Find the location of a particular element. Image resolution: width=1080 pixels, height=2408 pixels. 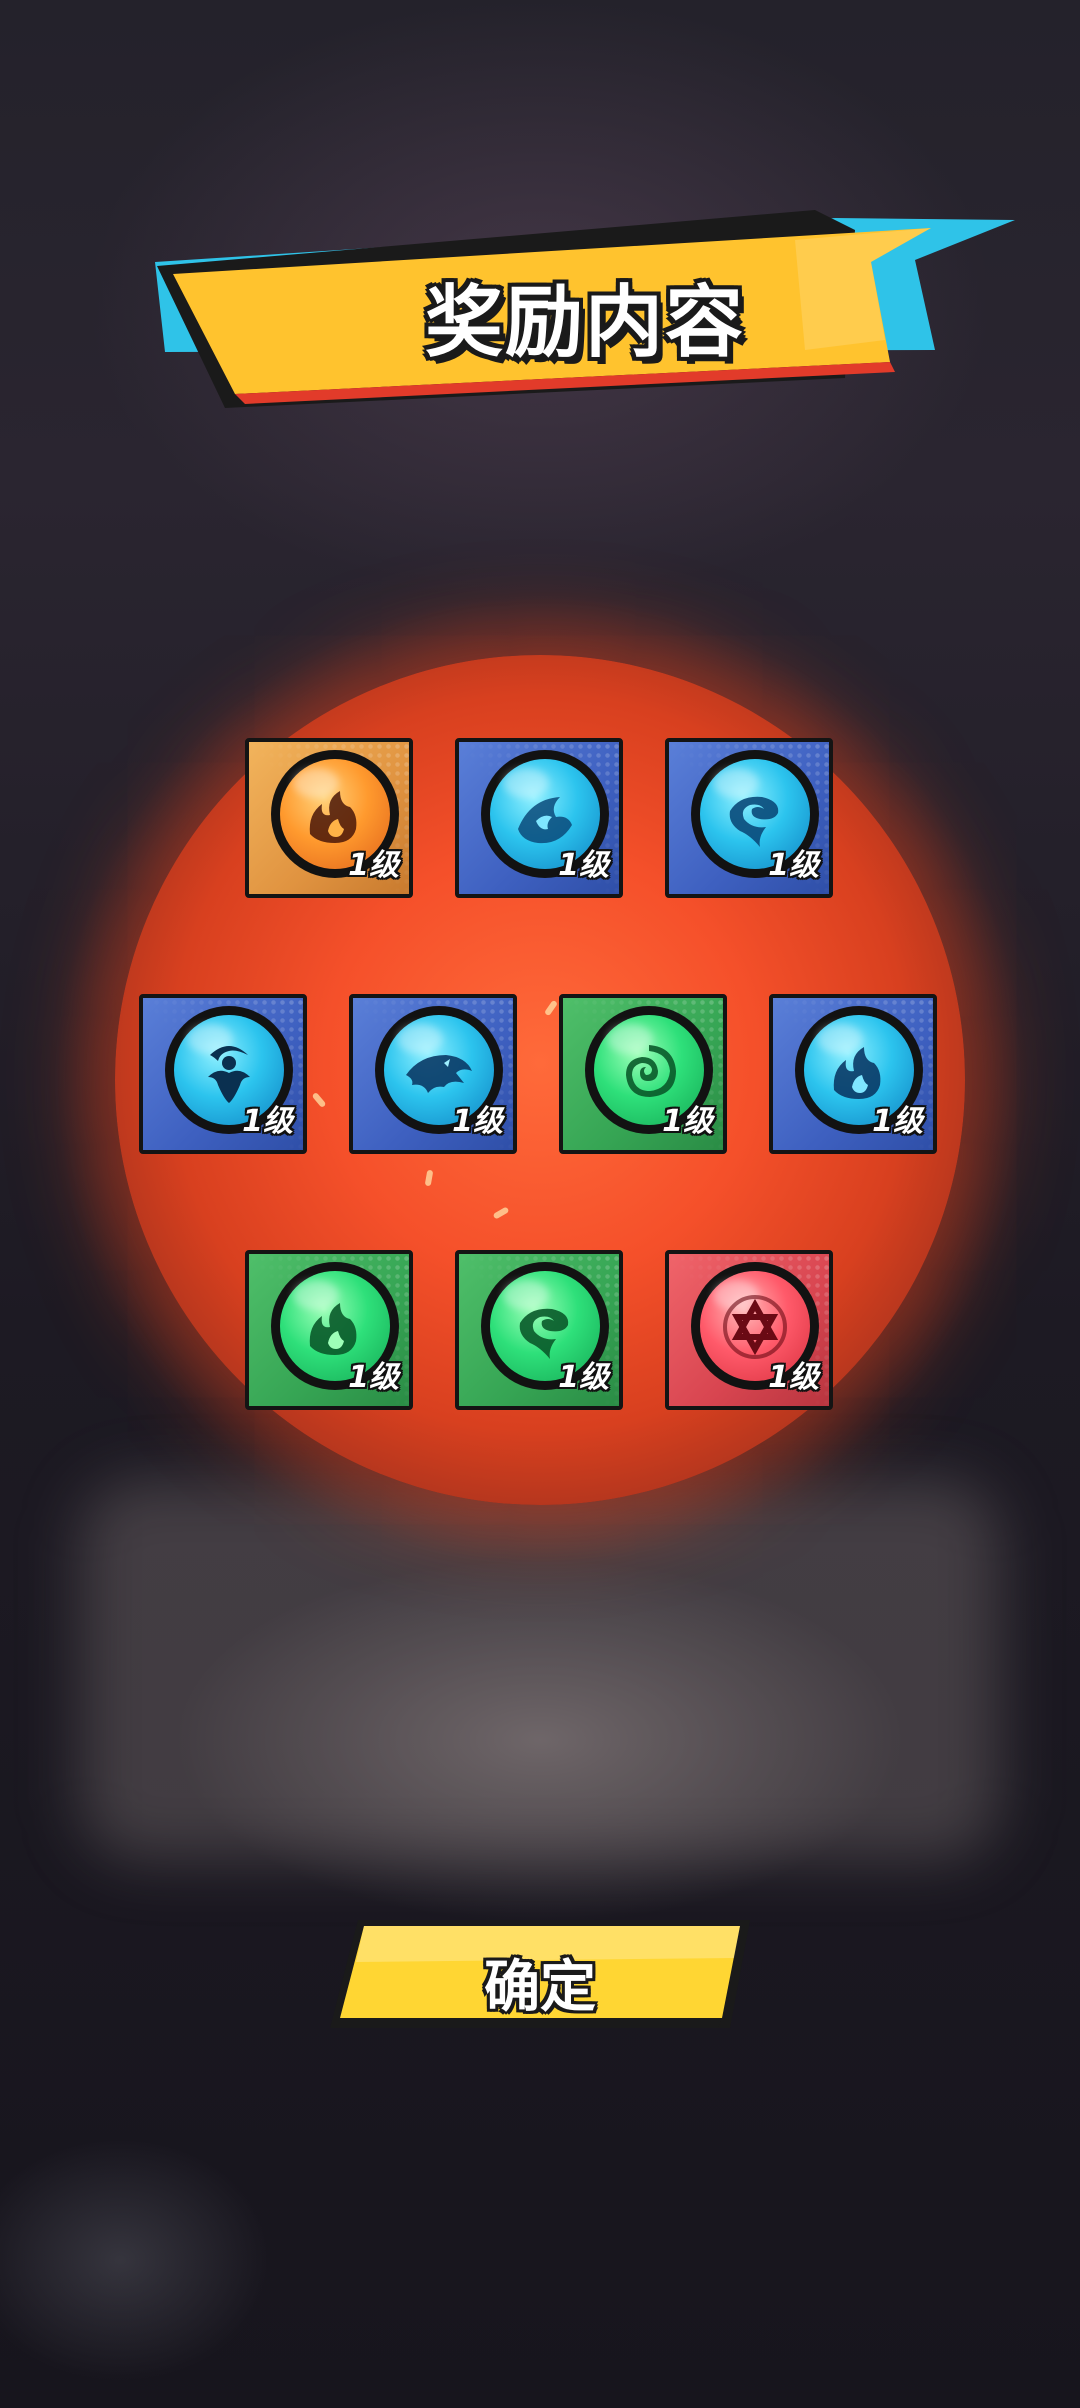

confirm-button-label: 确定 is located at coordinates (540, 1987).